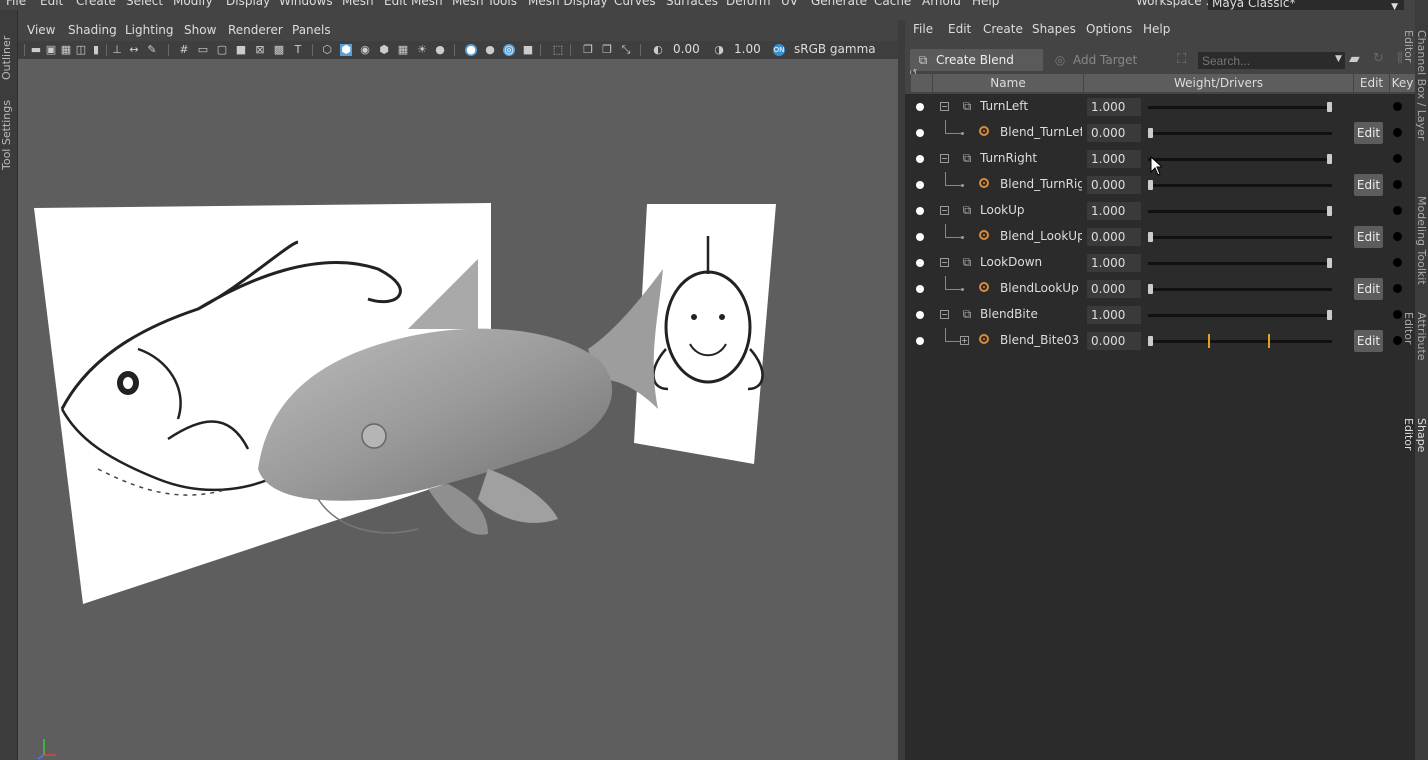 This screenshot has height=760, width=1428. What do you see at coordinates (298, 50) in the screenshot?
I see `safe-title-icon: T` at bounding box center [298, 50].